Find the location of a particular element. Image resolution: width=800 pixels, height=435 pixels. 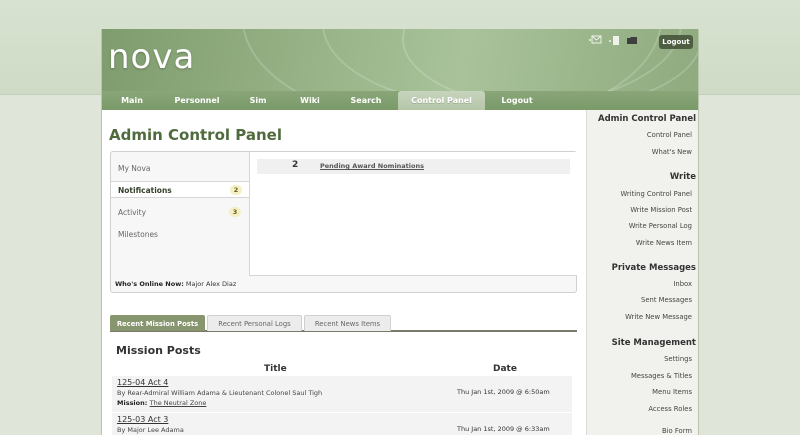

sidebar-link-write-personal-log: Write Personal Log is located at coordinates (660, 226).